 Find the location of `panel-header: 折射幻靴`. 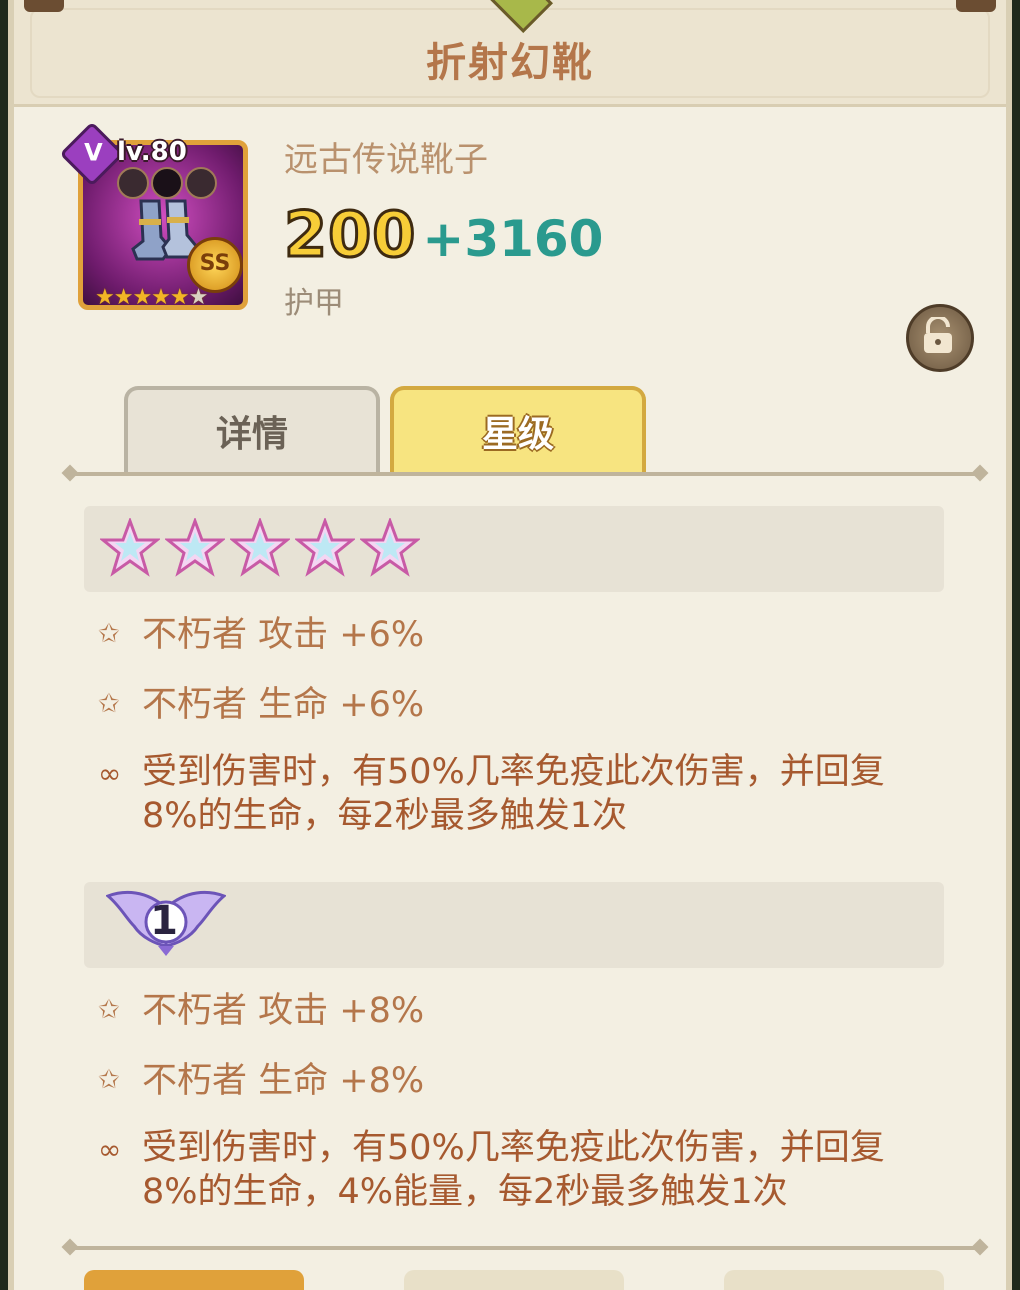

panel-header: 折射幻靴 is located at coordinates (510, 53).